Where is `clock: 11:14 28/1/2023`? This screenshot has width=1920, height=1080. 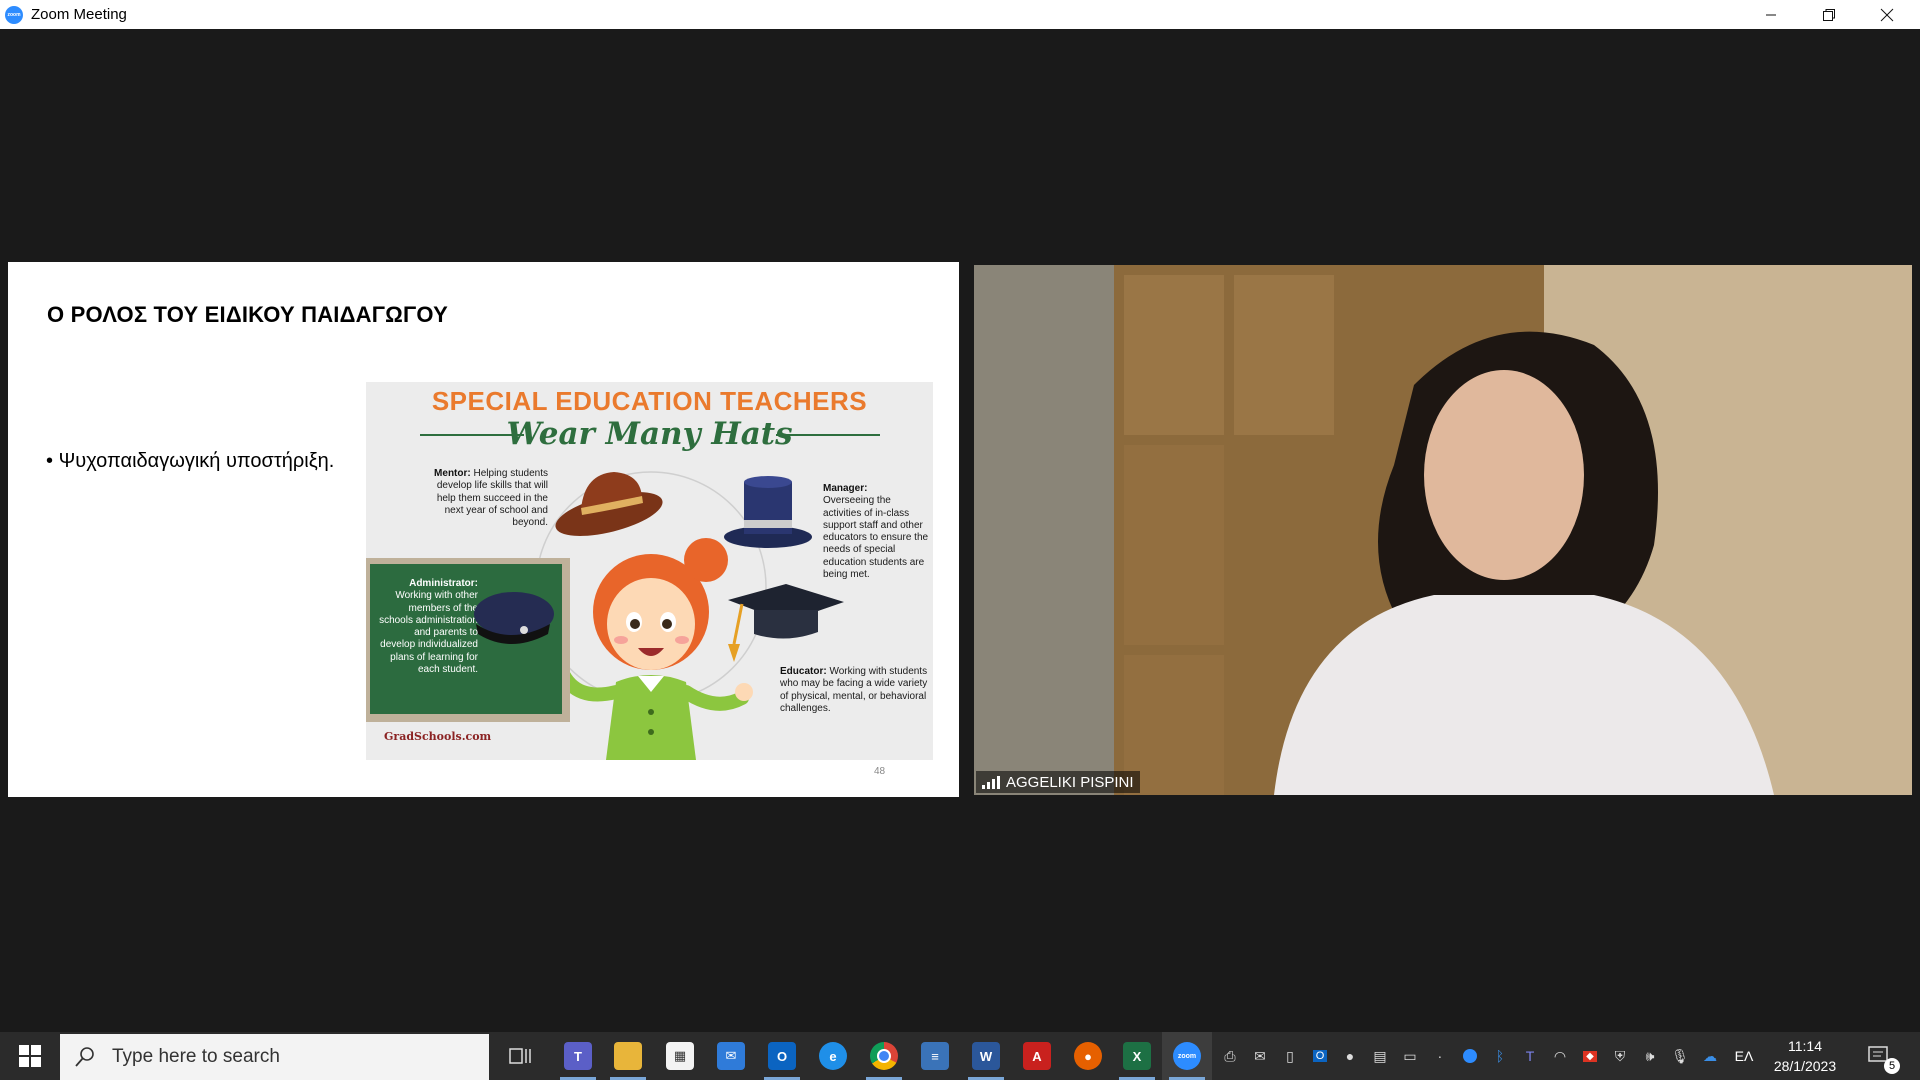
clock: 11:14 28/1/2023 is located at coordinates (1805, 1056).